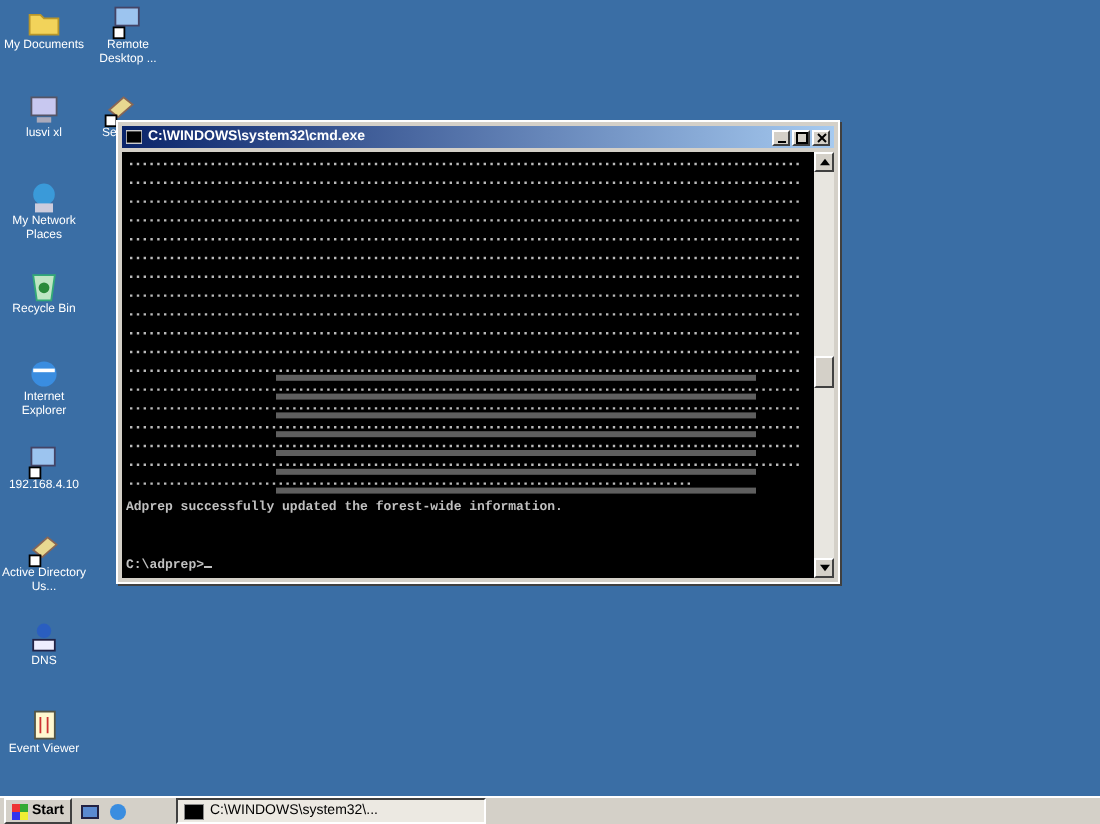 This screenshot has width=1100, height=824. Describe the element at coordinates (781, 137) in the screenshot. I see `minimize-button` at that location.